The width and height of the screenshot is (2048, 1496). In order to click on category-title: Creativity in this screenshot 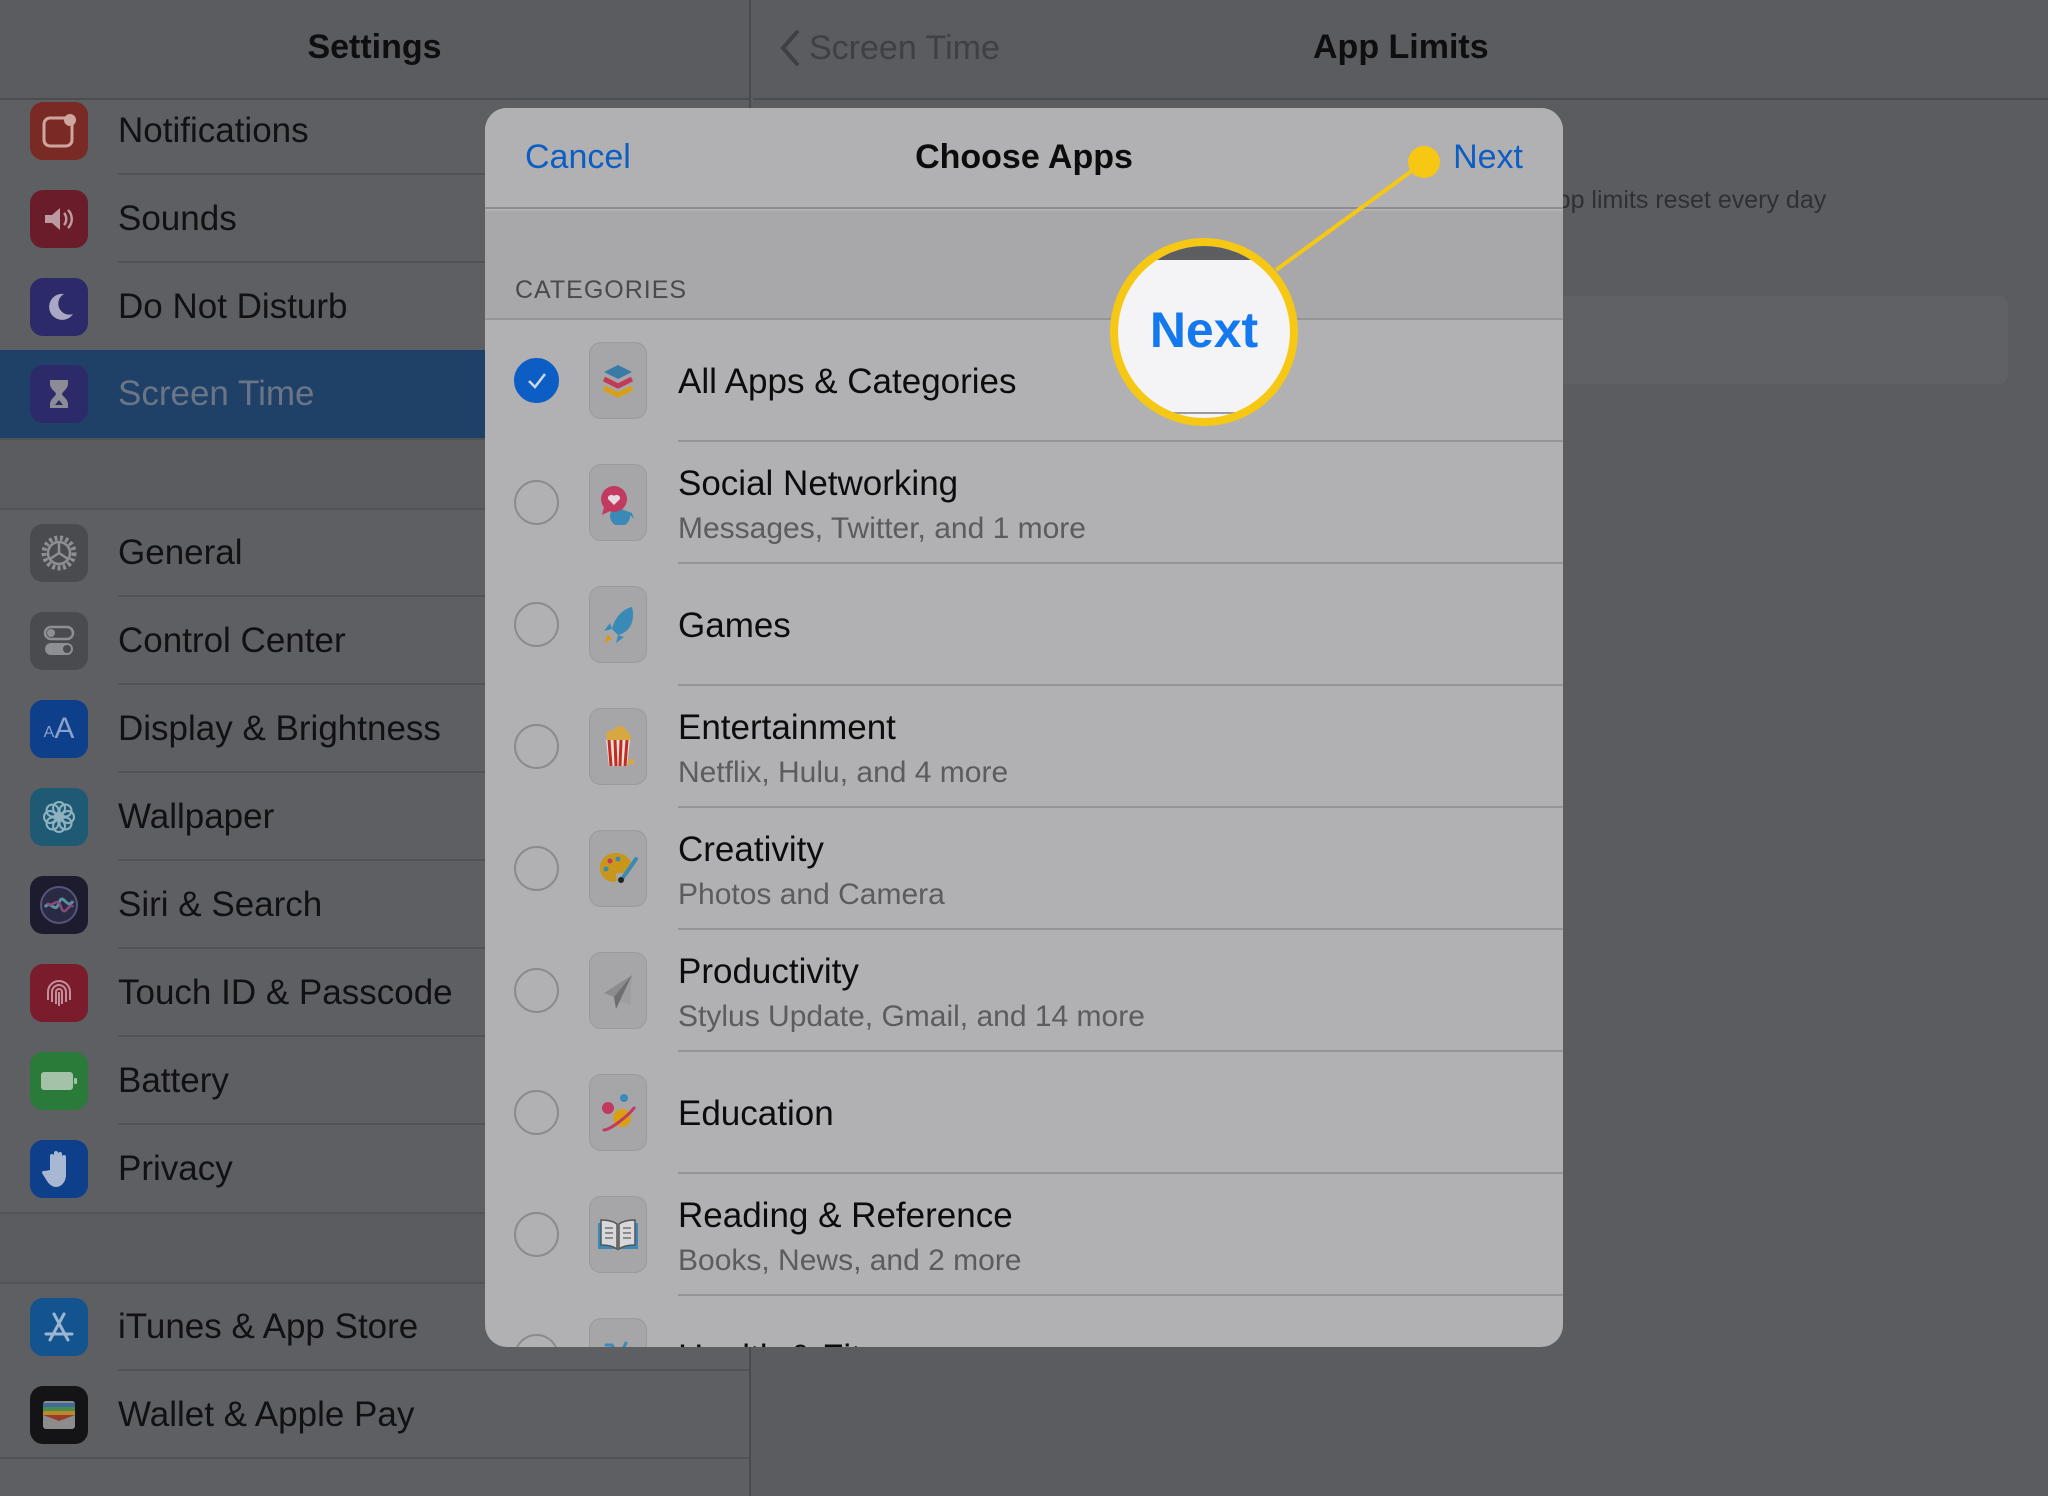, I will do `click(751, 849)`.